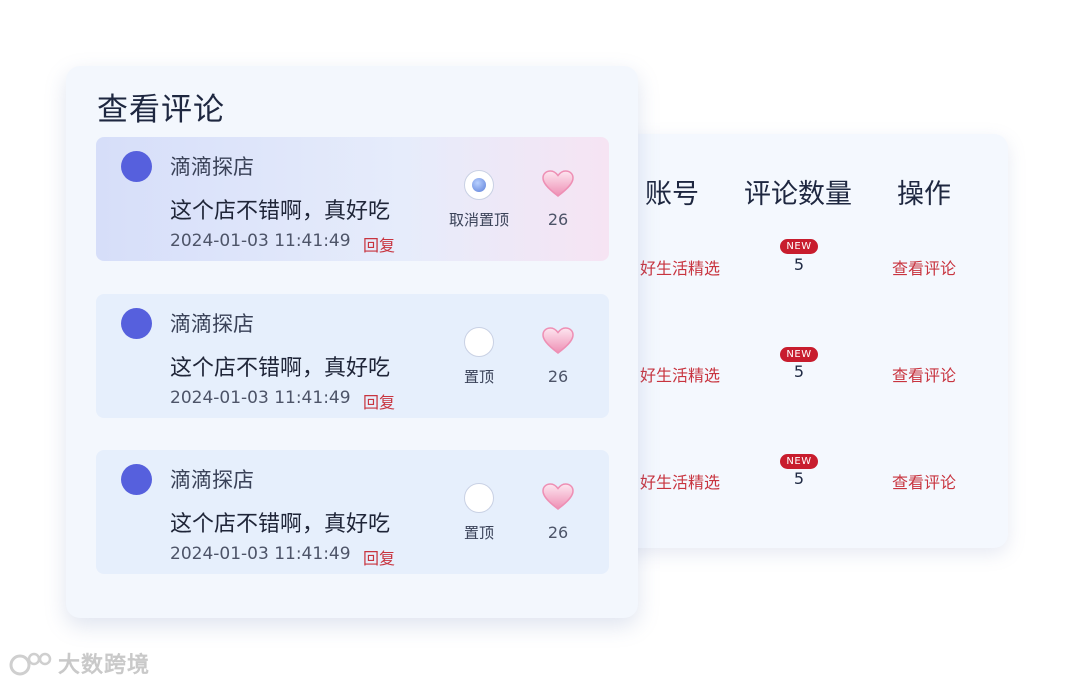 The image size is (1080, 683). I want to click on watermark: 大数跨境, so click(79, 663).